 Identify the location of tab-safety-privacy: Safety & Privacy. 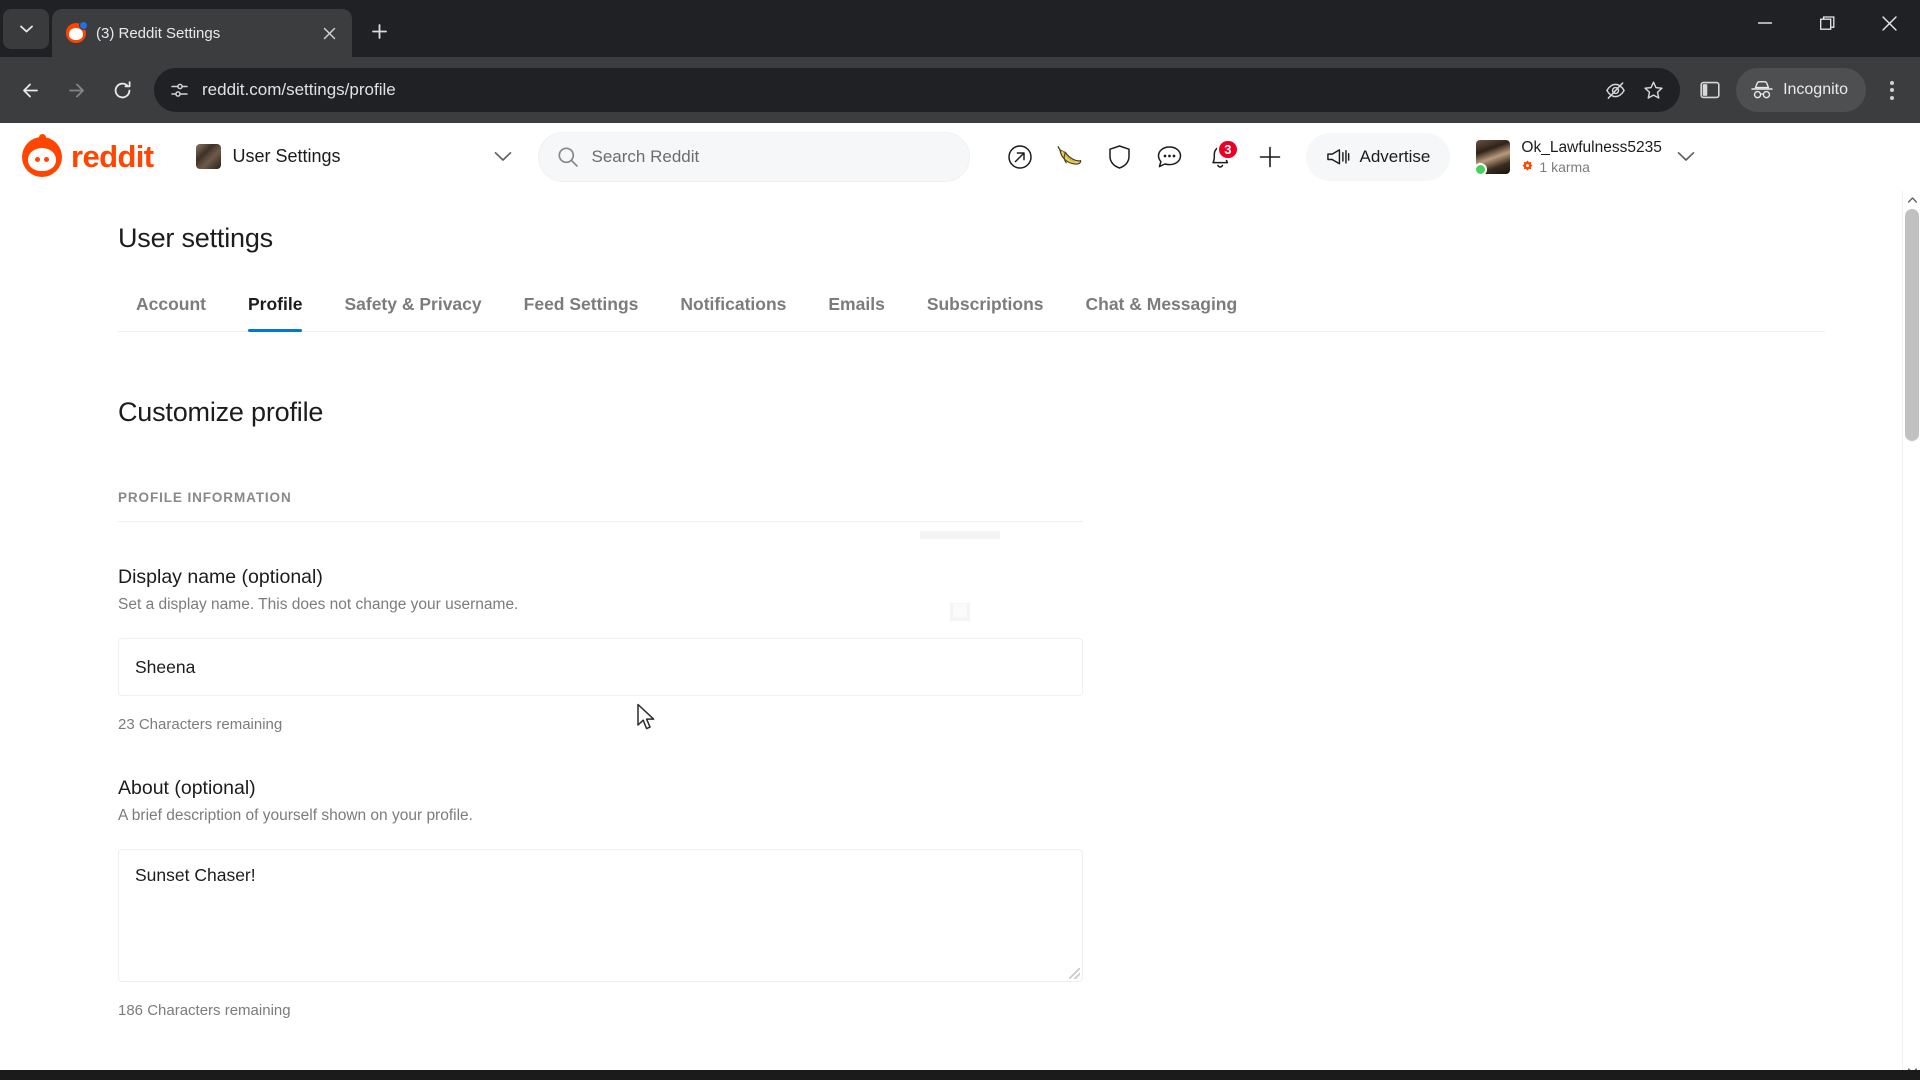
(412, 312).